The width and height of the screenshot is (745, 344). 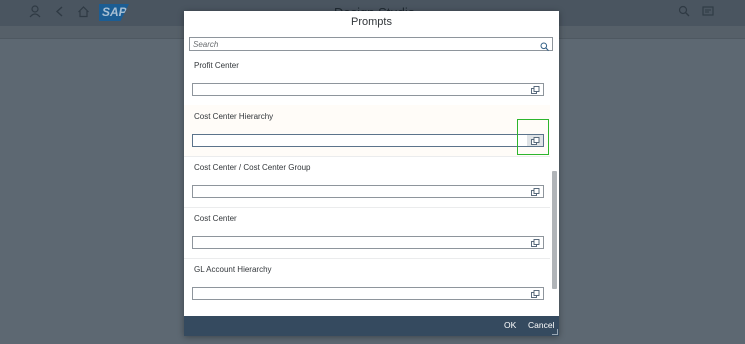 I want to click on prompt-field-profit-center, so click(x=368, y=89).